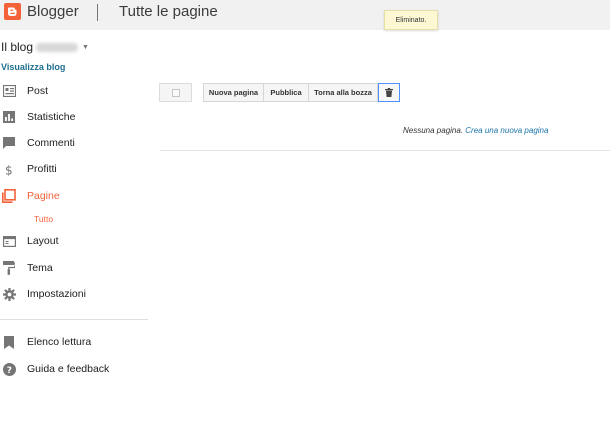 Image resolution: width=610 pixels, height=430 pixels. I want to click on sidebar-item-reading-list: Elenco lettura, so click(74, 342).